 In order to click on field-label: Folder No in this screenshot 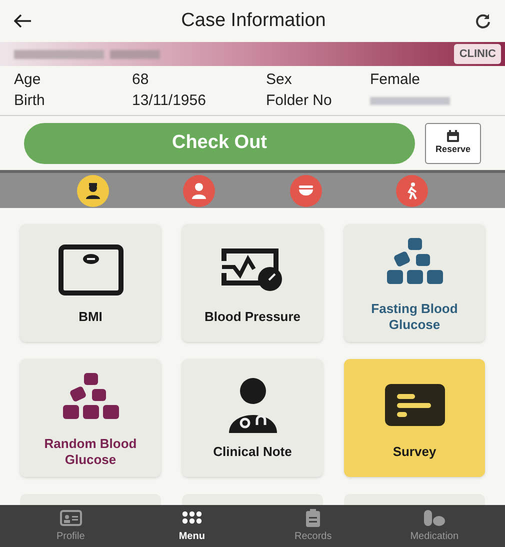, I will do `click(299, 101)`.